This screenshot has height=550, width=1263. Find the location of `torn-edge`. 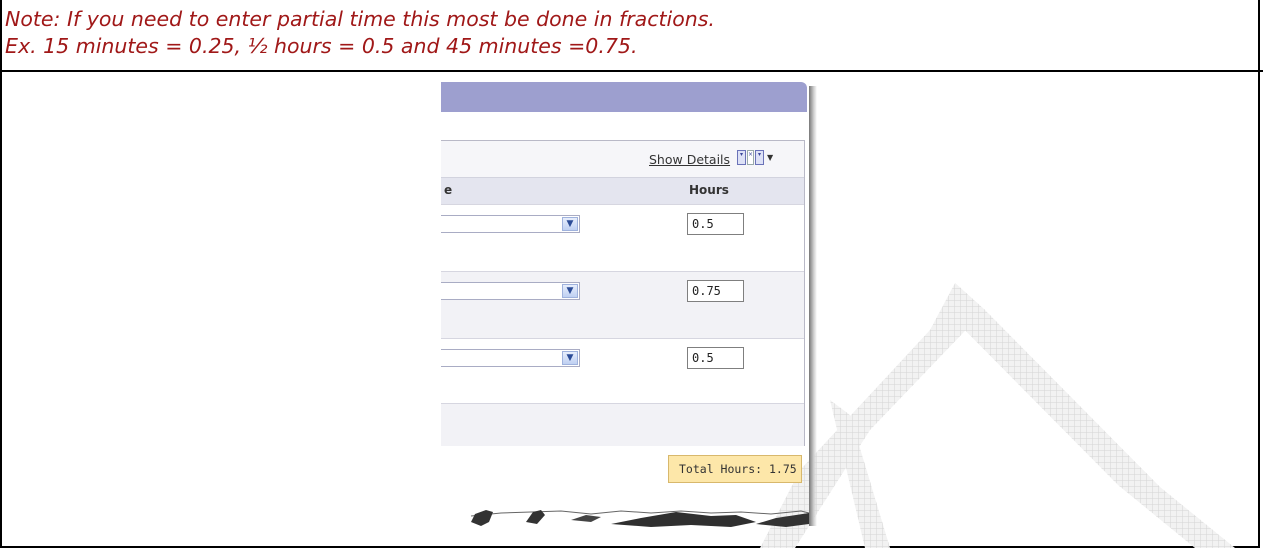

torn-edge is located at coordinates (640, 518).